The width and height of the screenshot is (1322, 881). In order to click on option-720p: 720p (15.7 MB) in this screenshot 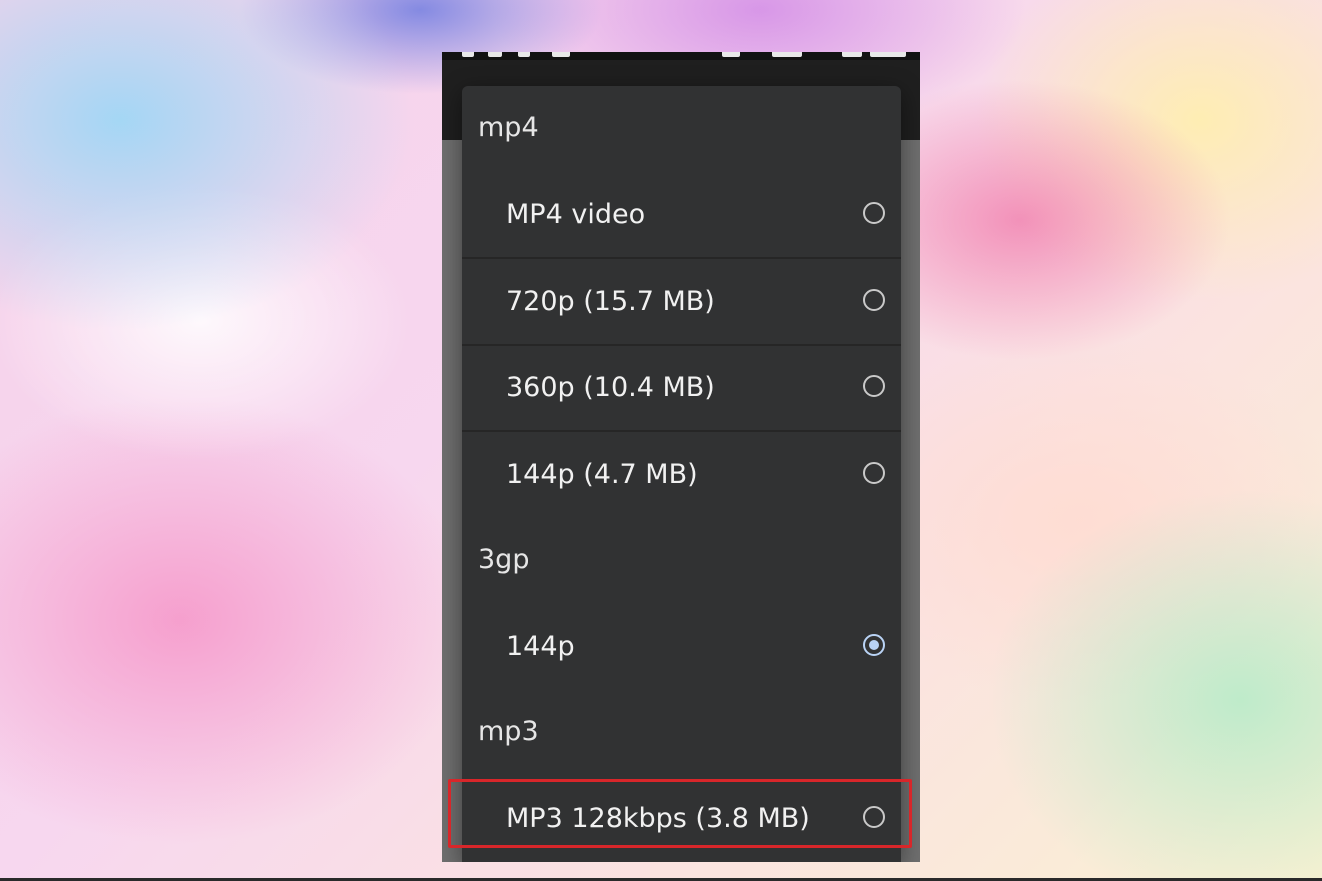, I will do `click(681, 302)`.